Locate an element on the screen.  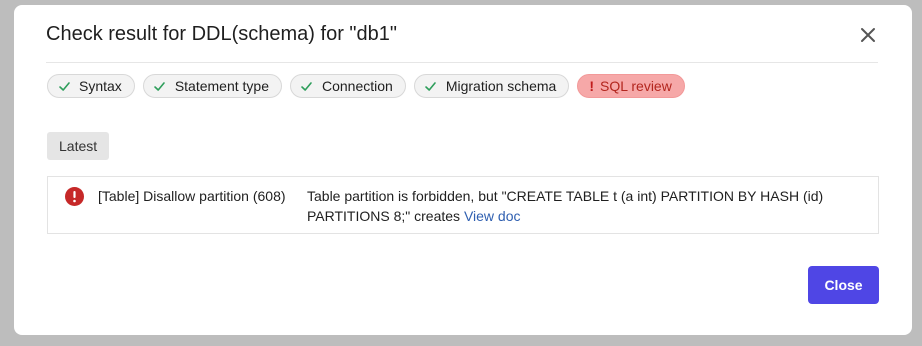
check-sql-review: ! SQL review is located at coordinates (631, 86).